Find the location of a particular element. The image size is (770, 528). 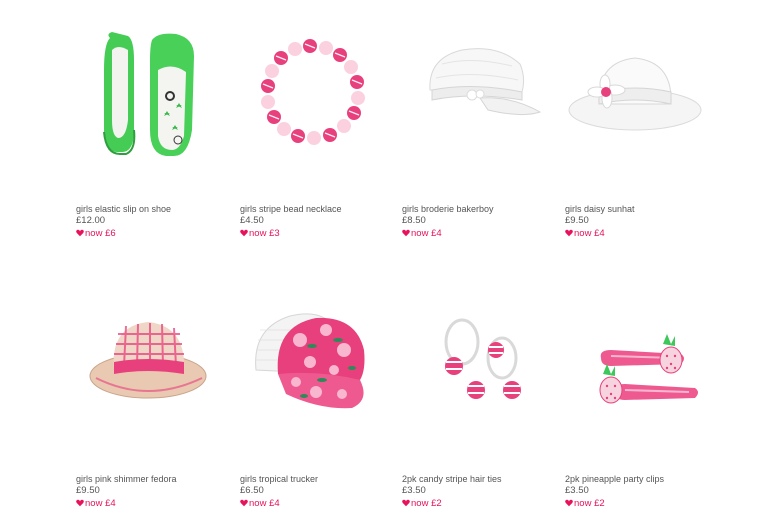

product-card: girls daisy sunhat £9.50 now £4 is located at coordinates (635, 125).